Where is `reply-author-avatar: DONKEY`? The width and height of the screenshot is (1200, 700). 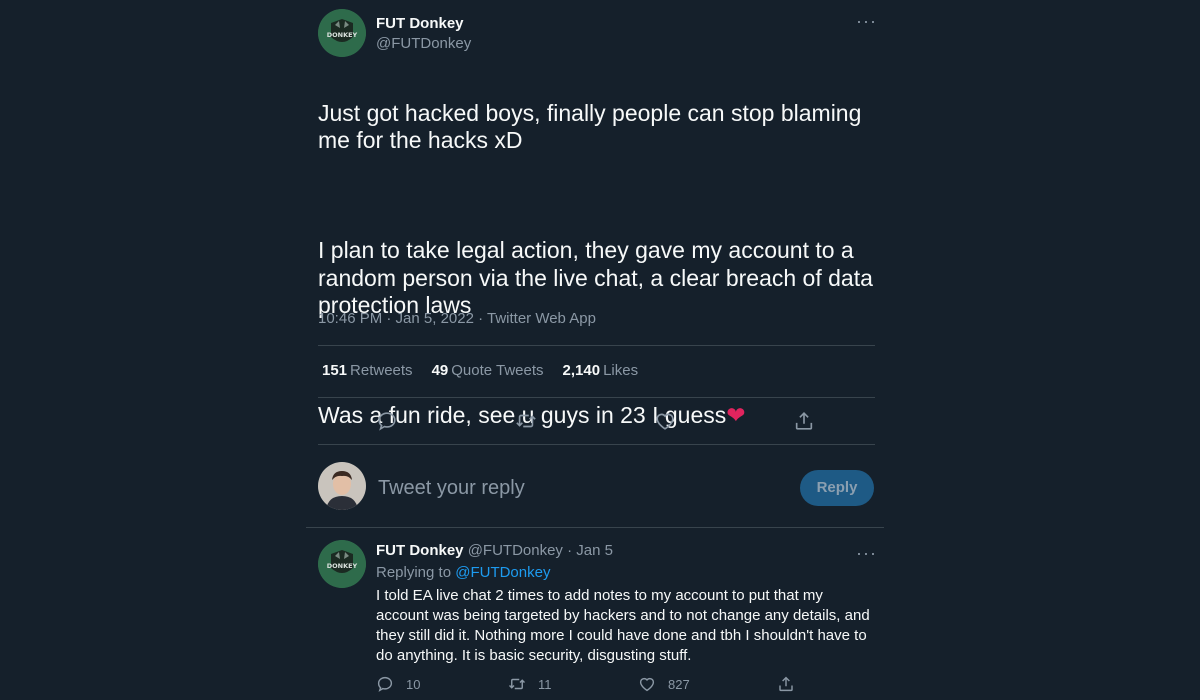
reply-author-avatar: DONKEY is located at coordinates (342, 564).